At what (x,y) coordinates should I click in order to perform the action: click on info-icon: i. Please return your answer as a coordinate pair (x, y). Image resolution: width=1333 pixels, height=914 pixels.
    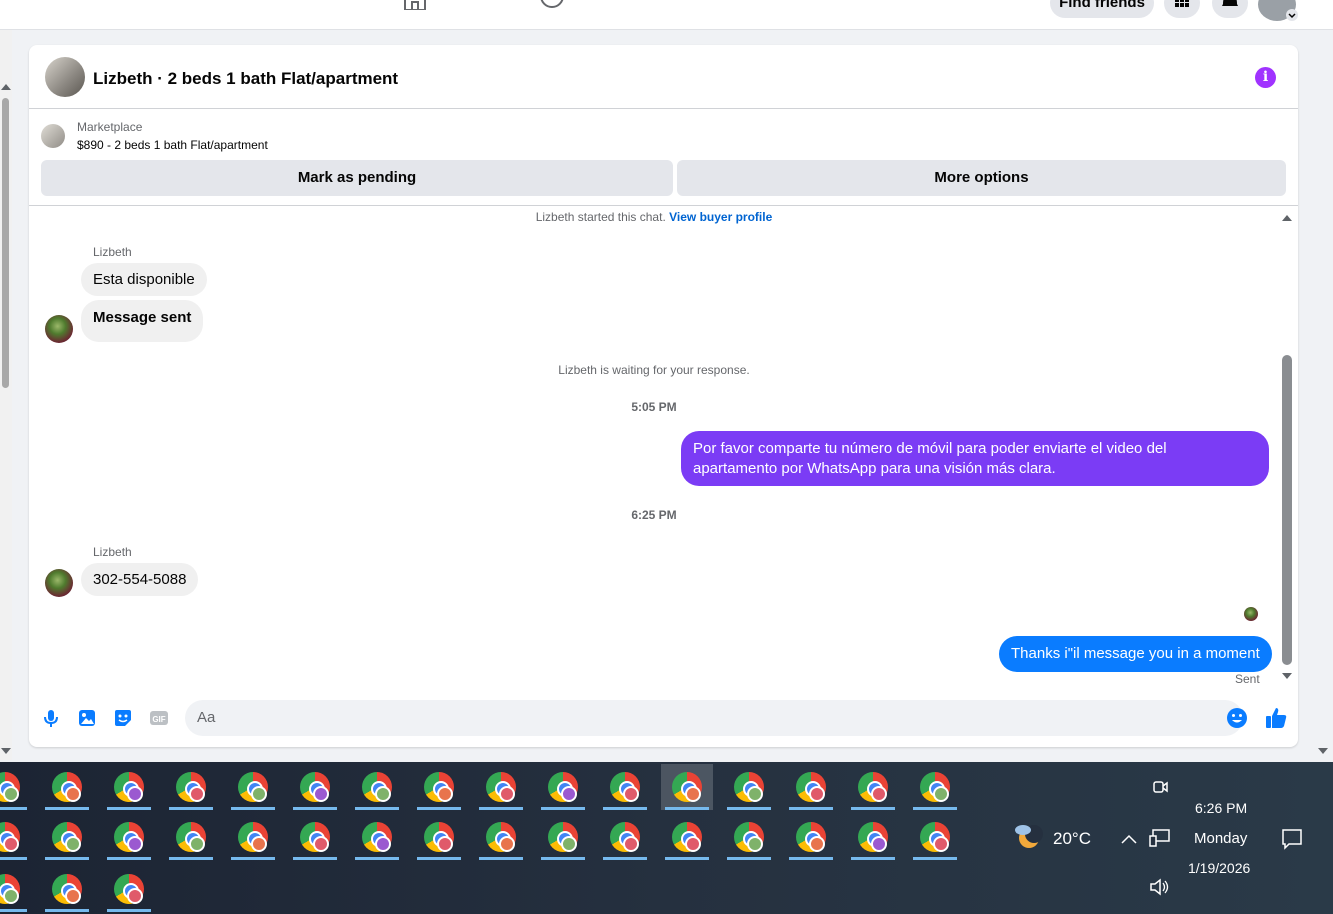
    Looking at the image, I should click on (1265, 77).